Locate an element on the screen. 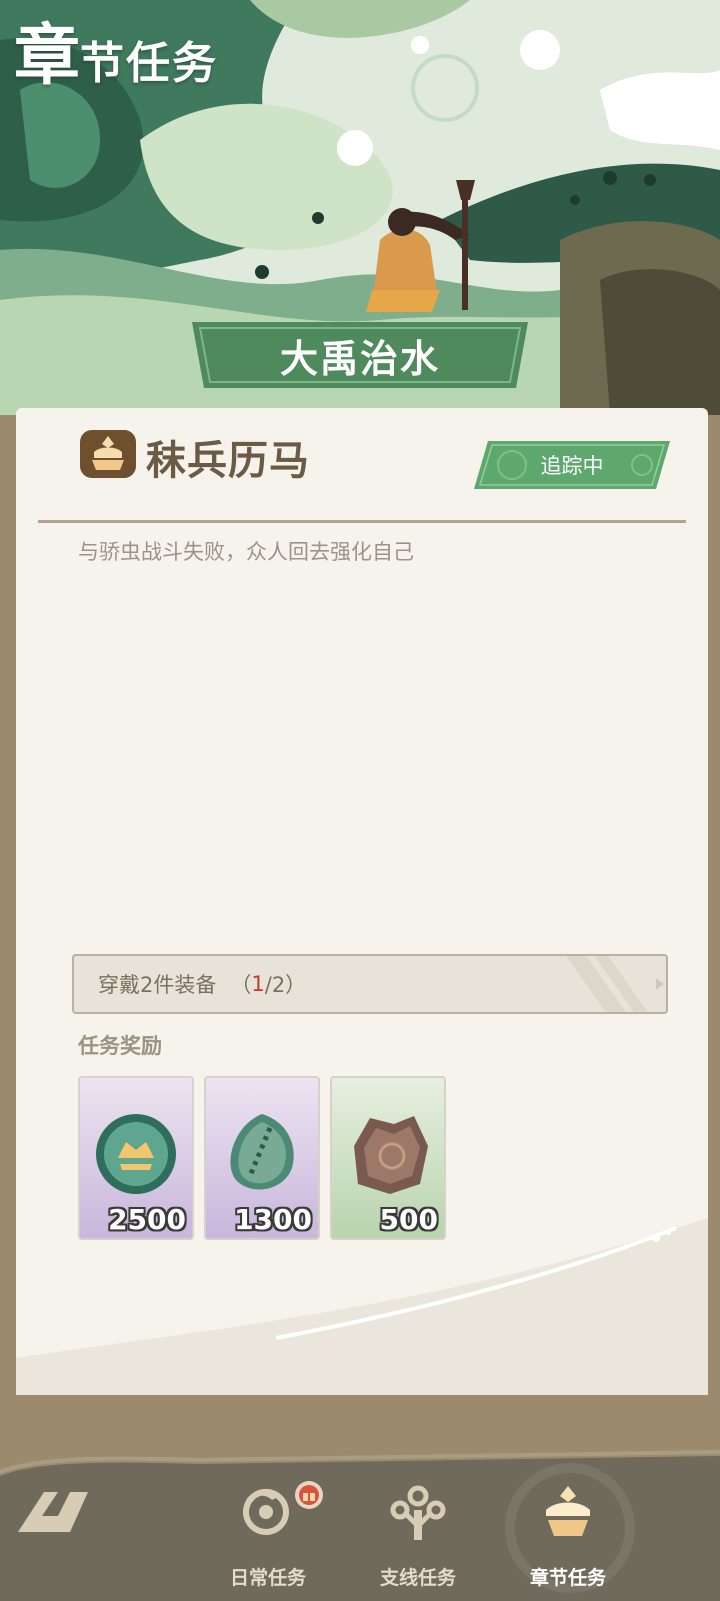 This screenshot has width=720, height=1601. objective-open: （ is located at coordinates (241, 985).